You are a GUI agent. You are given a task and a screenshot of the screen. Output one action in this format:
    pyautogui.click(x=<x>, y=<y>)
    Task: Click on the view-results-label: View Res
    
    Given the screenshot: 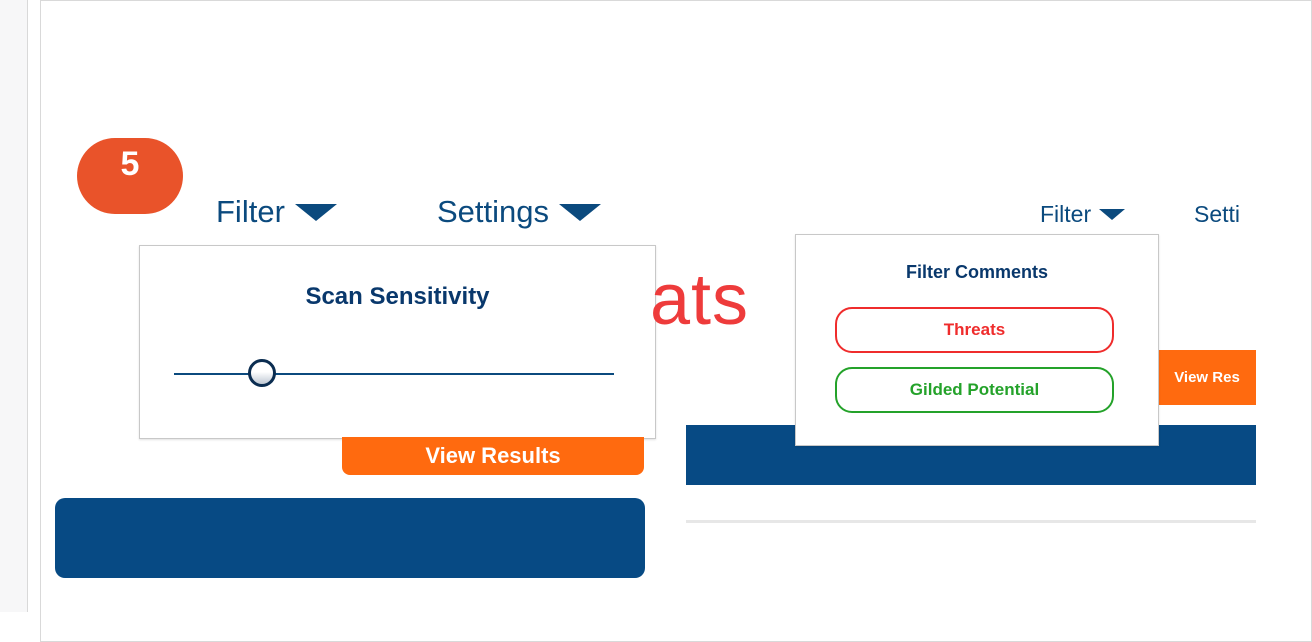 What is the action you would take?
    pyautogui.click(x=1207, y=377)
    